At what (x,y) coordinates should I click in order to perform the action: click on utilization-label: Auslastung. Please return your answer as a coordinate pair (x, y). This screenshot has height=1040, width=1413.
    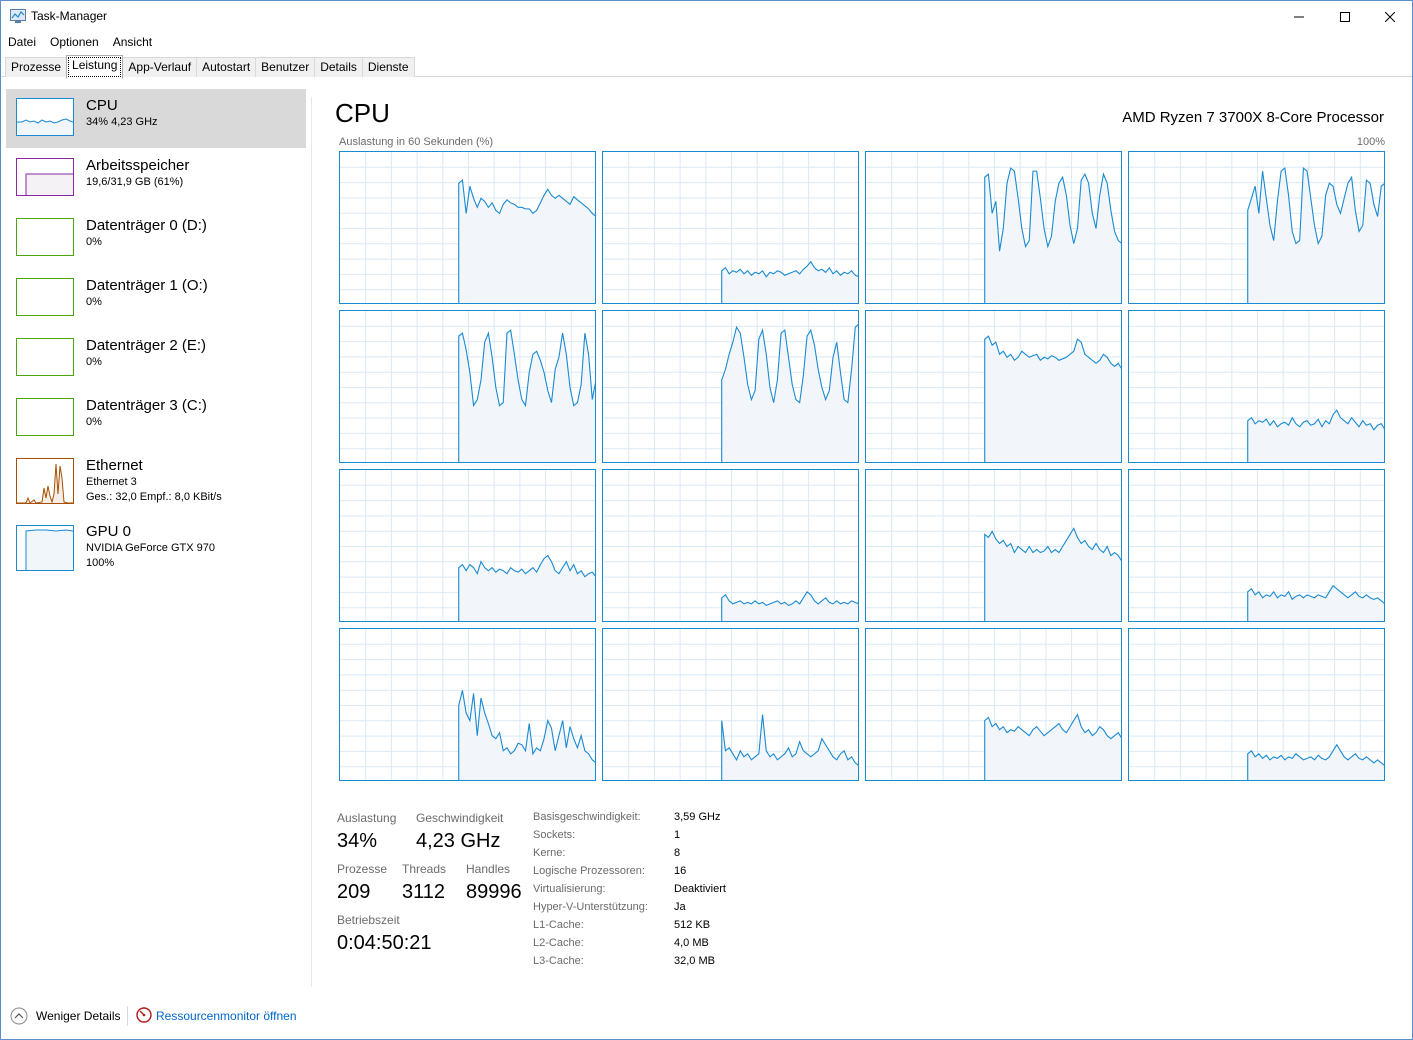
    Looking at the image, I should click on (367, 818).